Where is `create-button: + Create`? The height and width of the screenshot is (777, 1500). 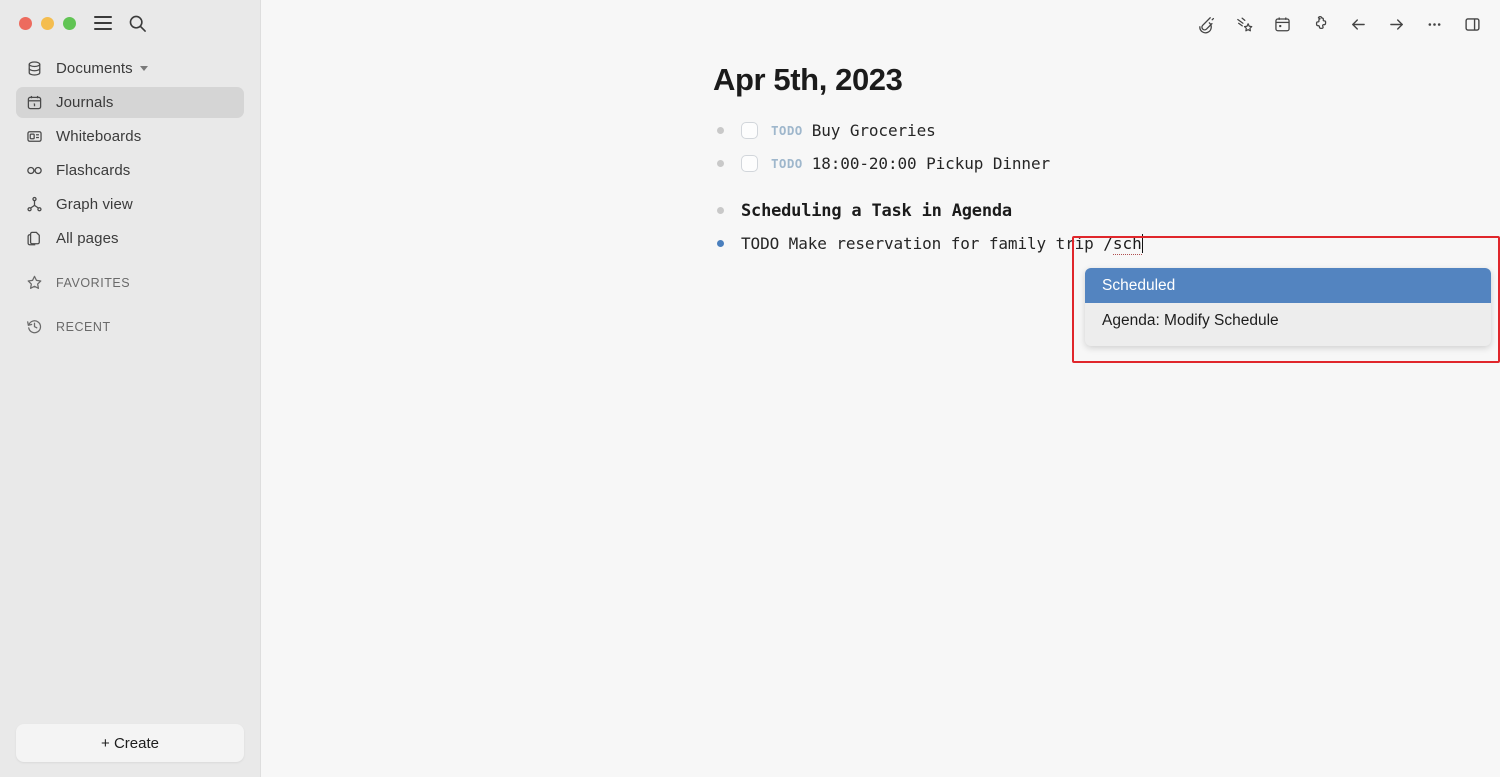
create-button: + Create is located at coordinates (130, 743).